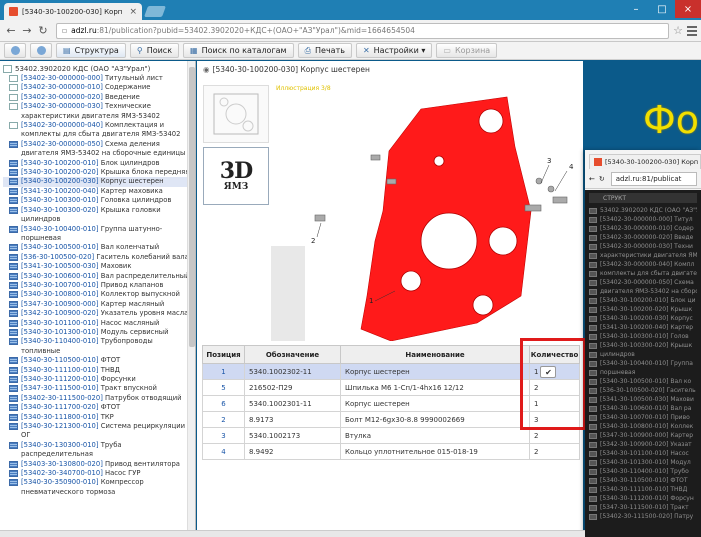 The height and width of the screenshot is (537, 701). I want to click on illustration-thumbnail, so click(236, 114).